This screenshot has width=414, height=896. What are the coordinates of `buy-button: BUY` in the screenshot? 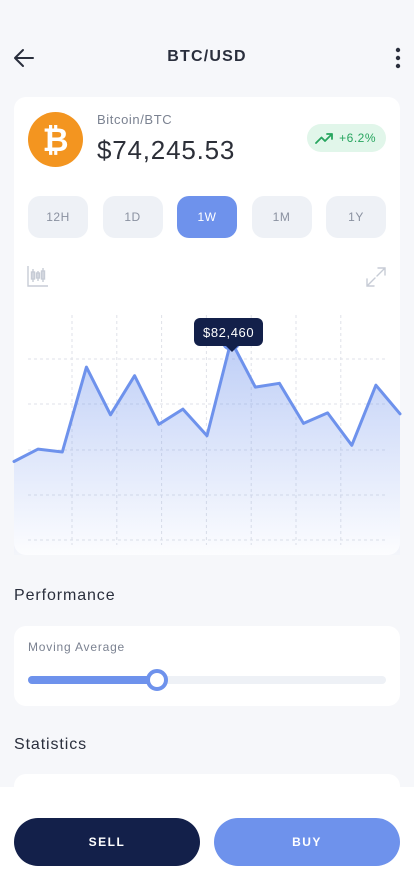 It's located at (307, 842).